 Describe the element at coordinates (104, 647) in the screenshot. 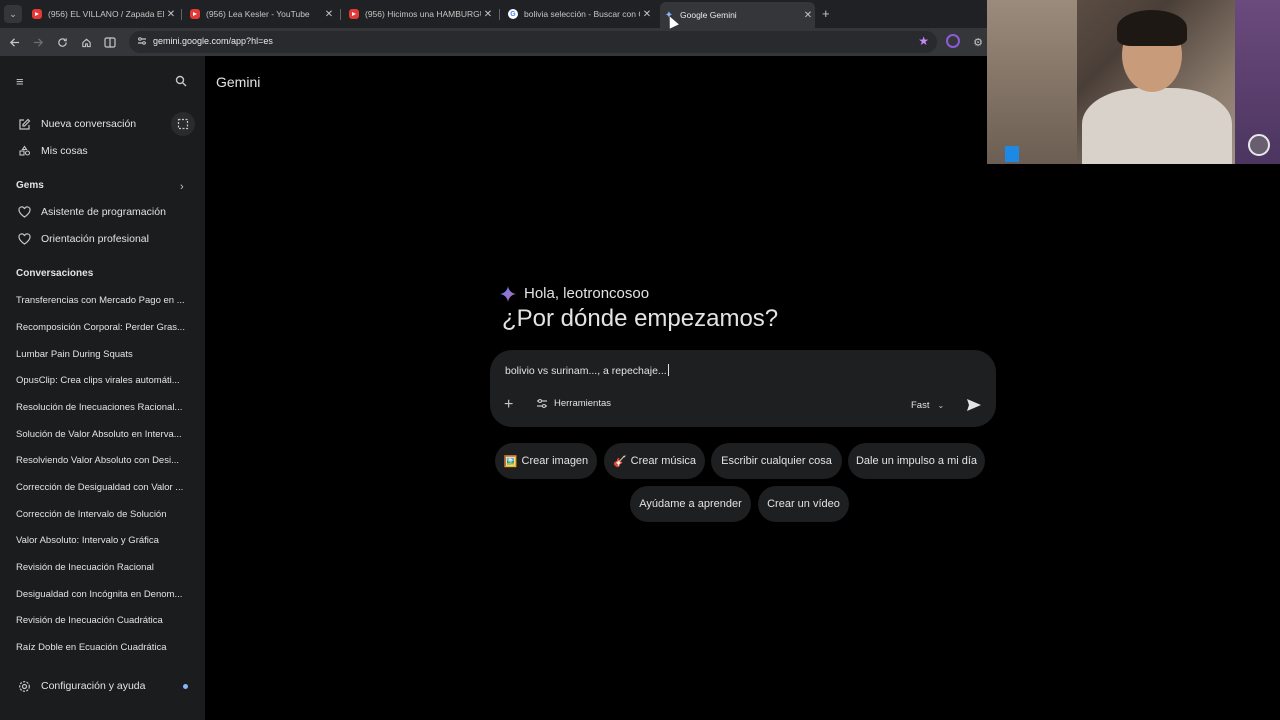

I see `conversation-item: Raíz Doble en Ecuación Cuadrática` at that location.